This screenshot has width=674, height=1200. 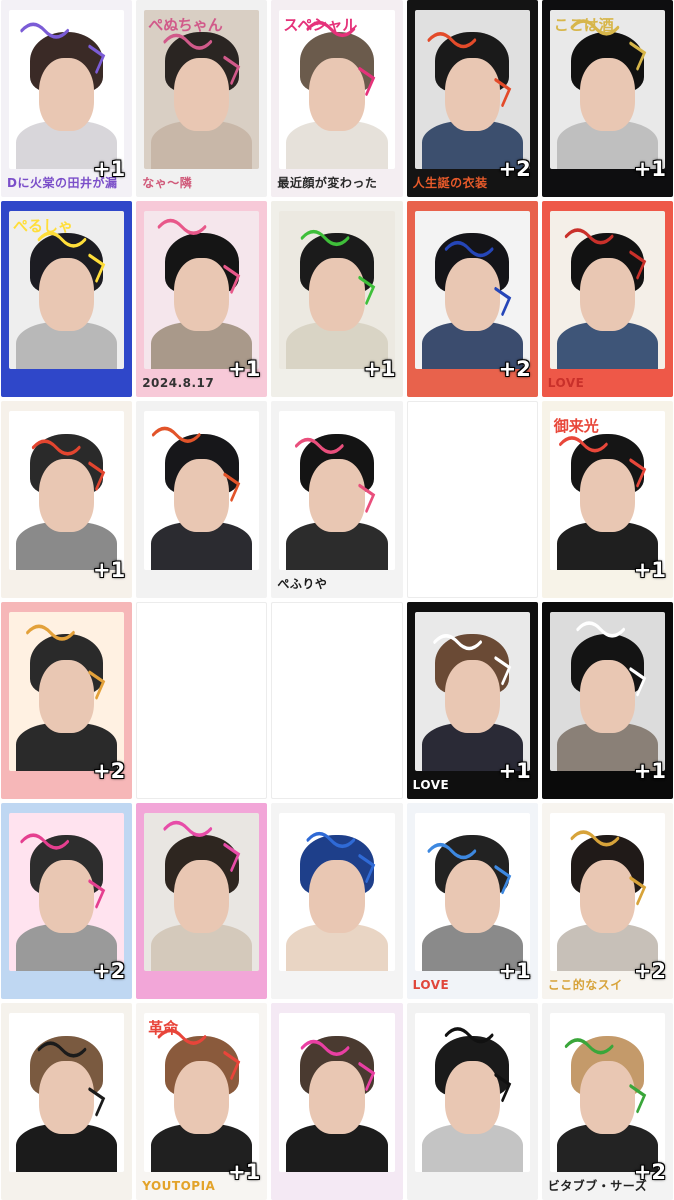 What do you see at coordinates (607, 499) in the screenshot?
I see `photo-card: 御来光 +1` at bounding box center [607, 499].